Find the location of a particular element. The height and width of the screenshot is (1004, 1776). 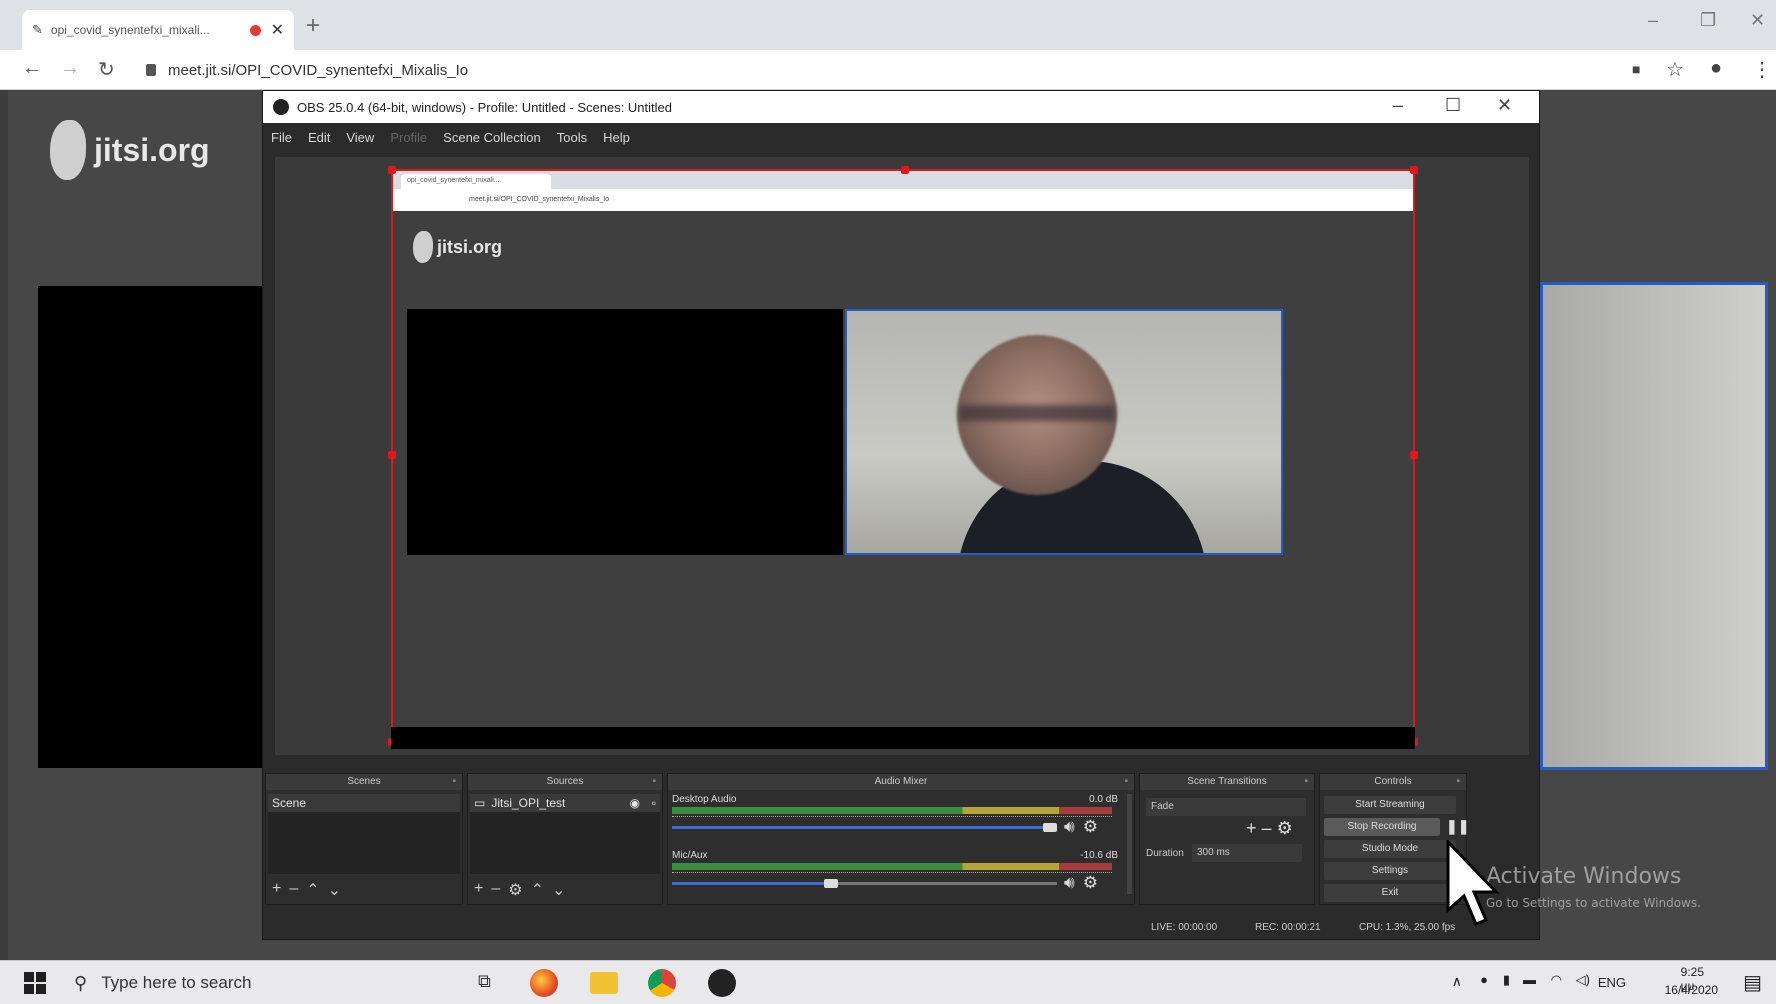

clock-date: 16/4/2020 is located at coordinates (1691, 990).